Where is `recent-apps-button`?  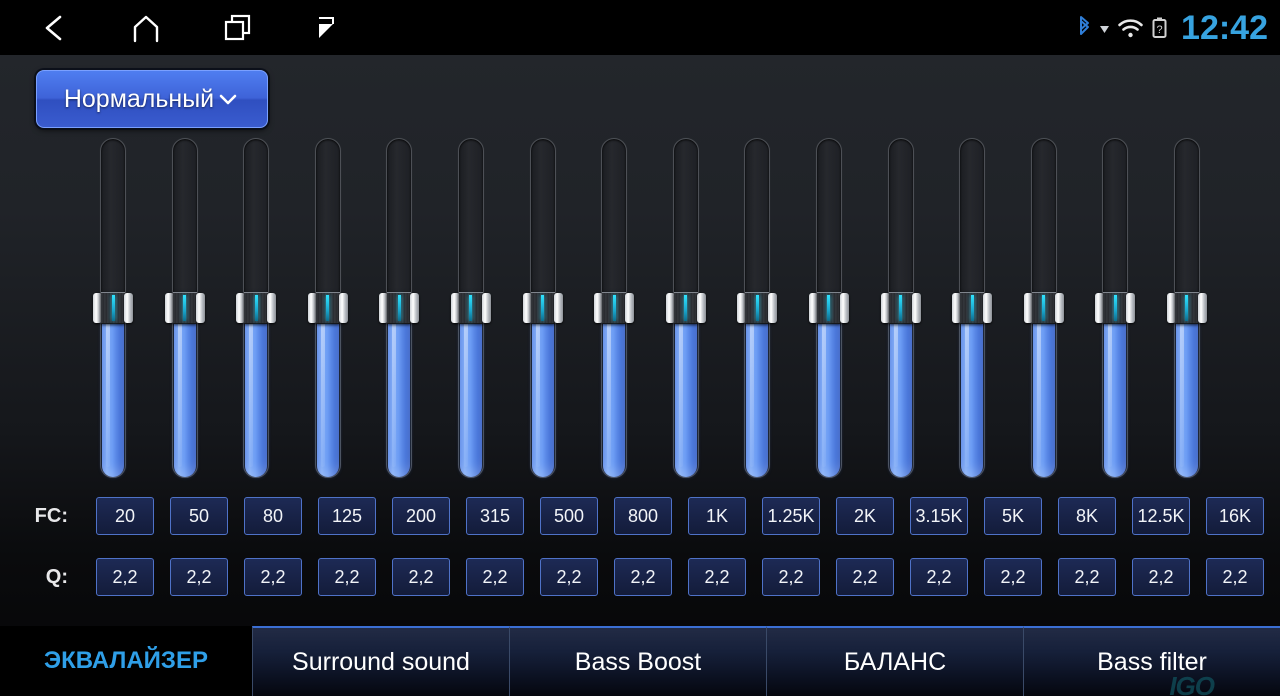
recent-apps-button is located at coordinates (238, 27).